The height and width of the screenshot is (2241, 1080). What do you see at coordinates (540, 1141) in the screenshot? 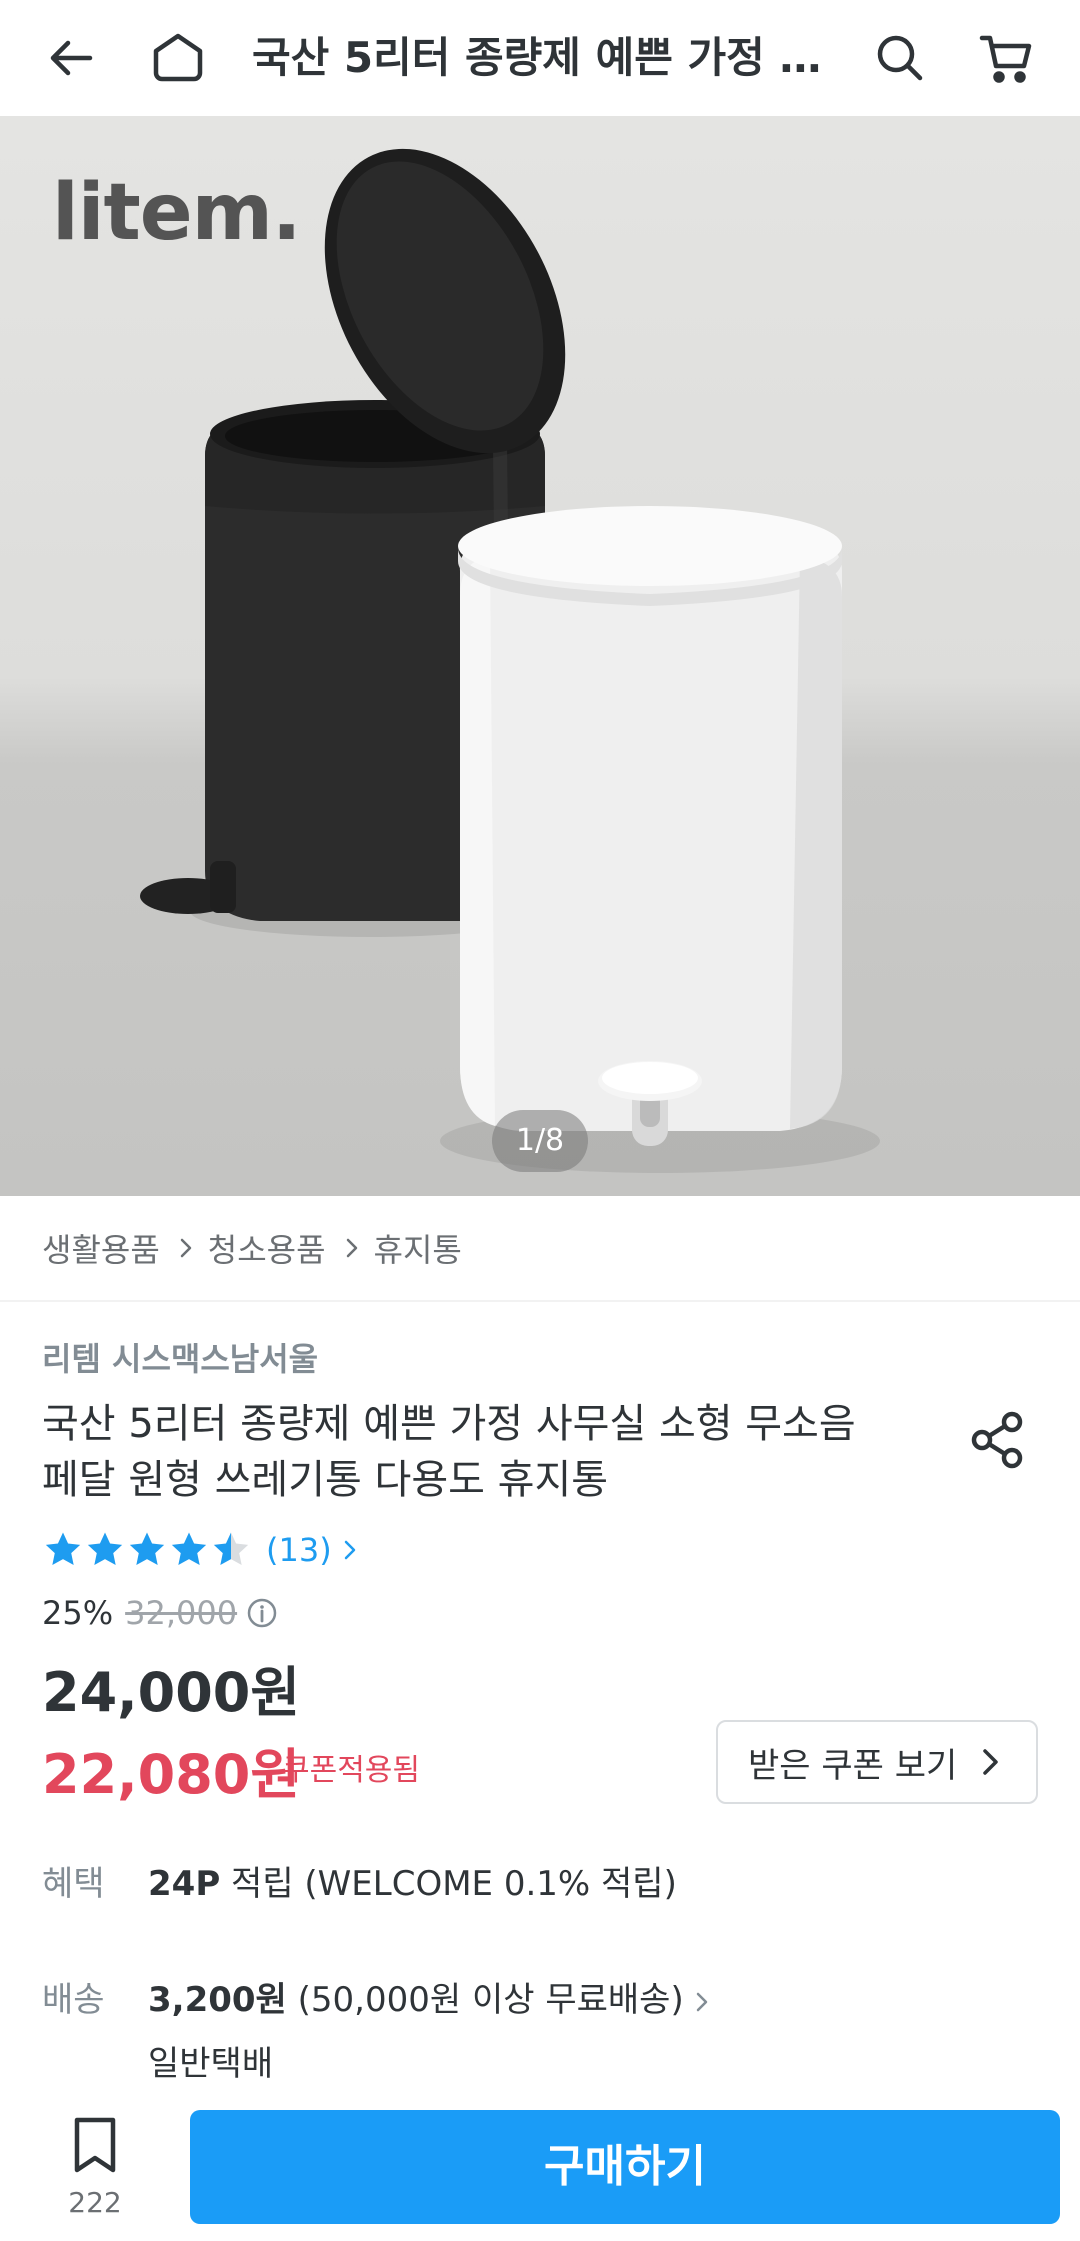
I see `image-counter: 1/8` at bounding box center [540, 1141].